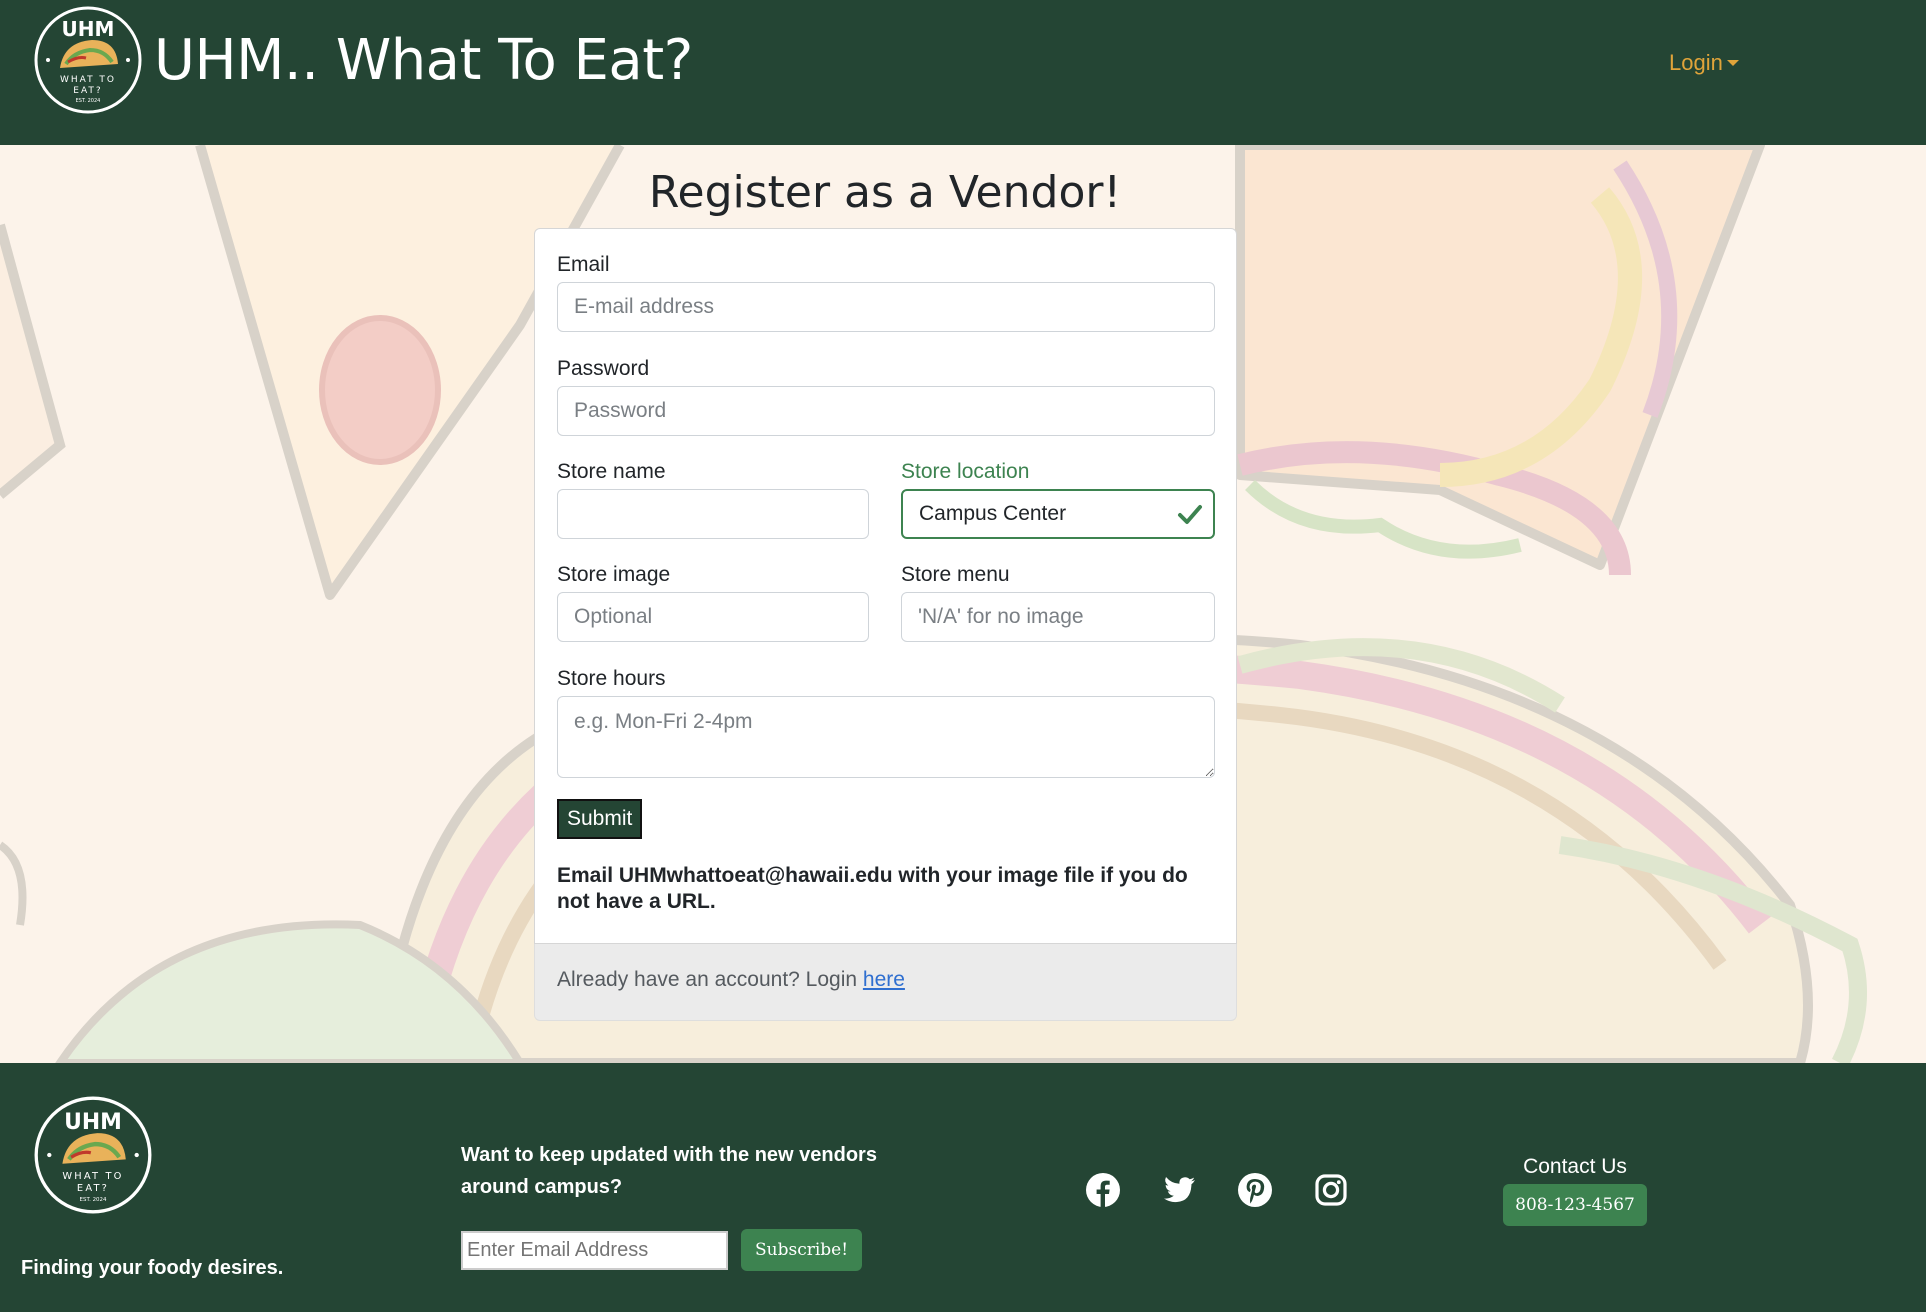 The width and height of the screenshot is (1926, 1312). I want to click on login-label: Login, so click(1696, 62).